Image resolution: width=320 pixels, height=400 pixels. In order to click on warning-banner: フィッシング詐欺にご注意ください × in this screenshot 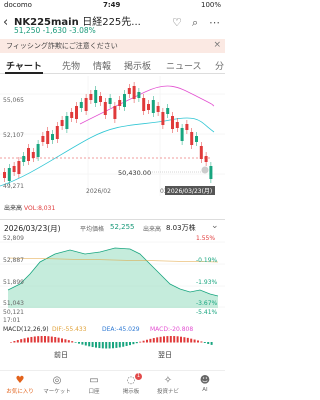, I will do `click(112, 46)`.